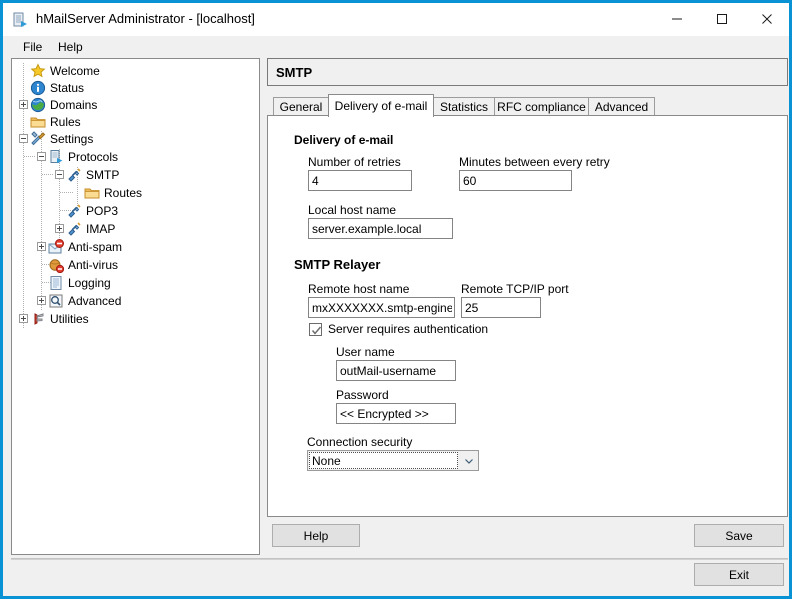  I want to click on label-minutes-between-retry: Minutes between every retry, so click(534, 162).